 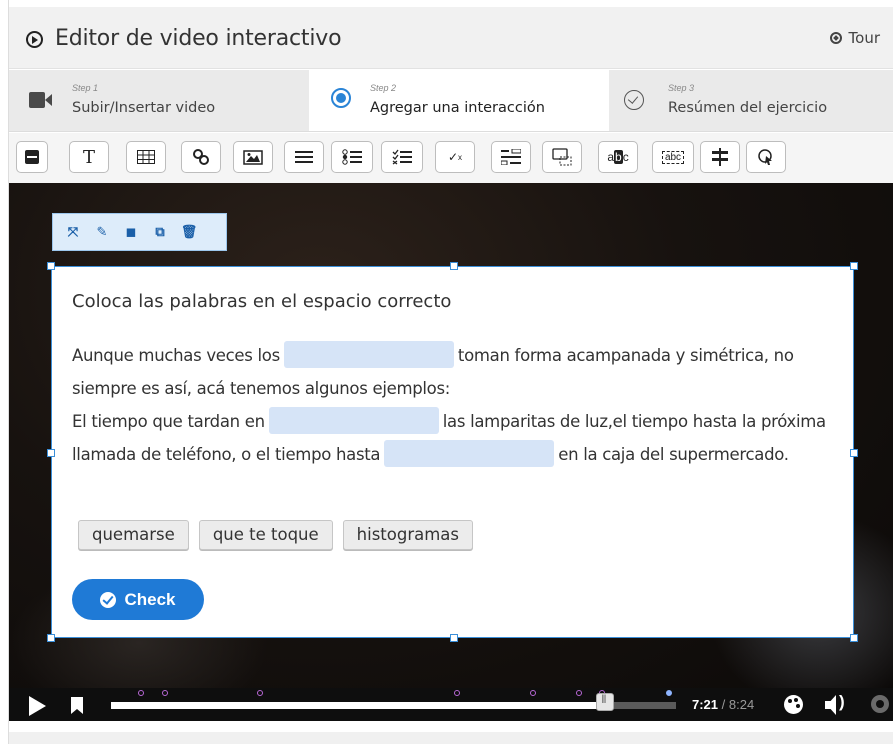 What do you see at coordinates (681, 88) in the screenshot?
I see `step-number: Step 3` at bounding box center [681, 88].